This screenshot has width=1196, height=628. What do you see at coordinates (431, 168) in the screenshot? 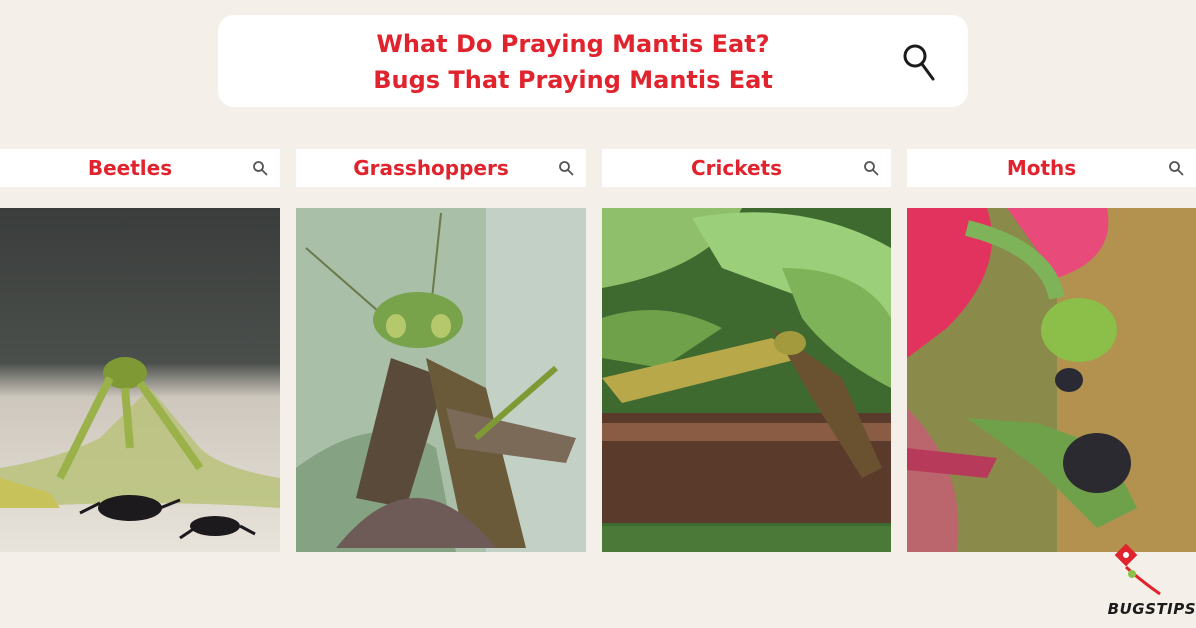
I see `card-label-grasshoppers: Grasshoppers` at bounding box center [431, 168].